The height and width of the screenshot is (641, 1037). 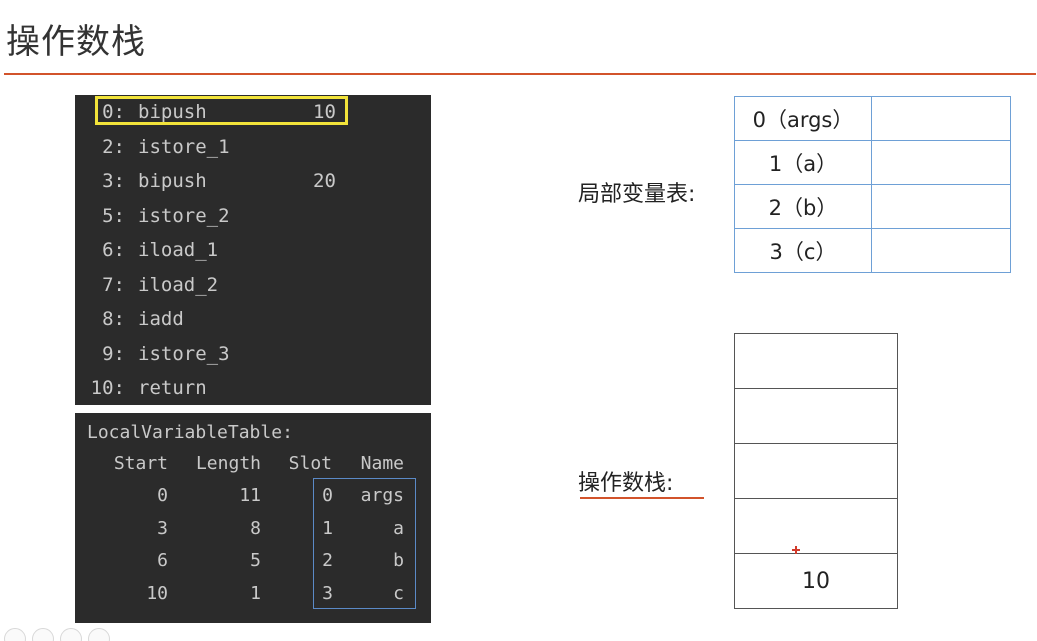 I want to click on locals-row: 0（args）, so click(x=872, y=118).